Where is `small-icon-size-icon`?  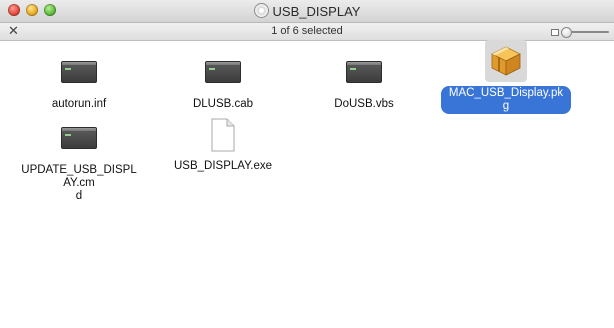 small-icon-size-icon is located at coordinates (555, 32).